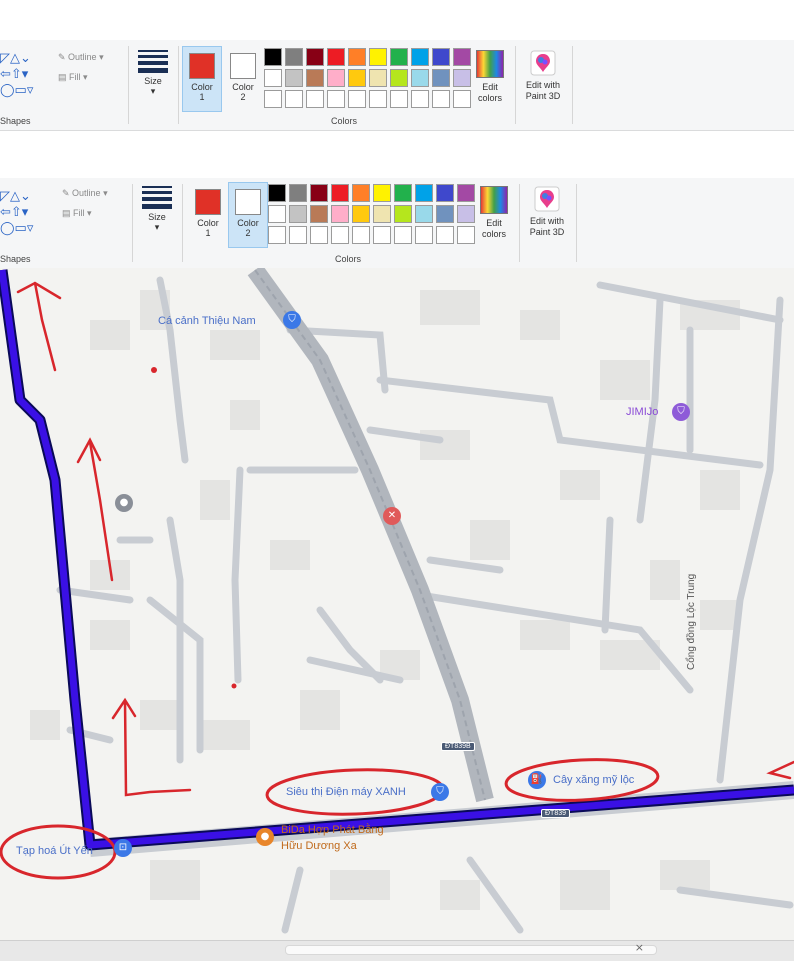 The height and width of the screenshot is (961, 794). I want to click on place-label-huu-duong: Hữu Dương Xa, so click(319, 846).